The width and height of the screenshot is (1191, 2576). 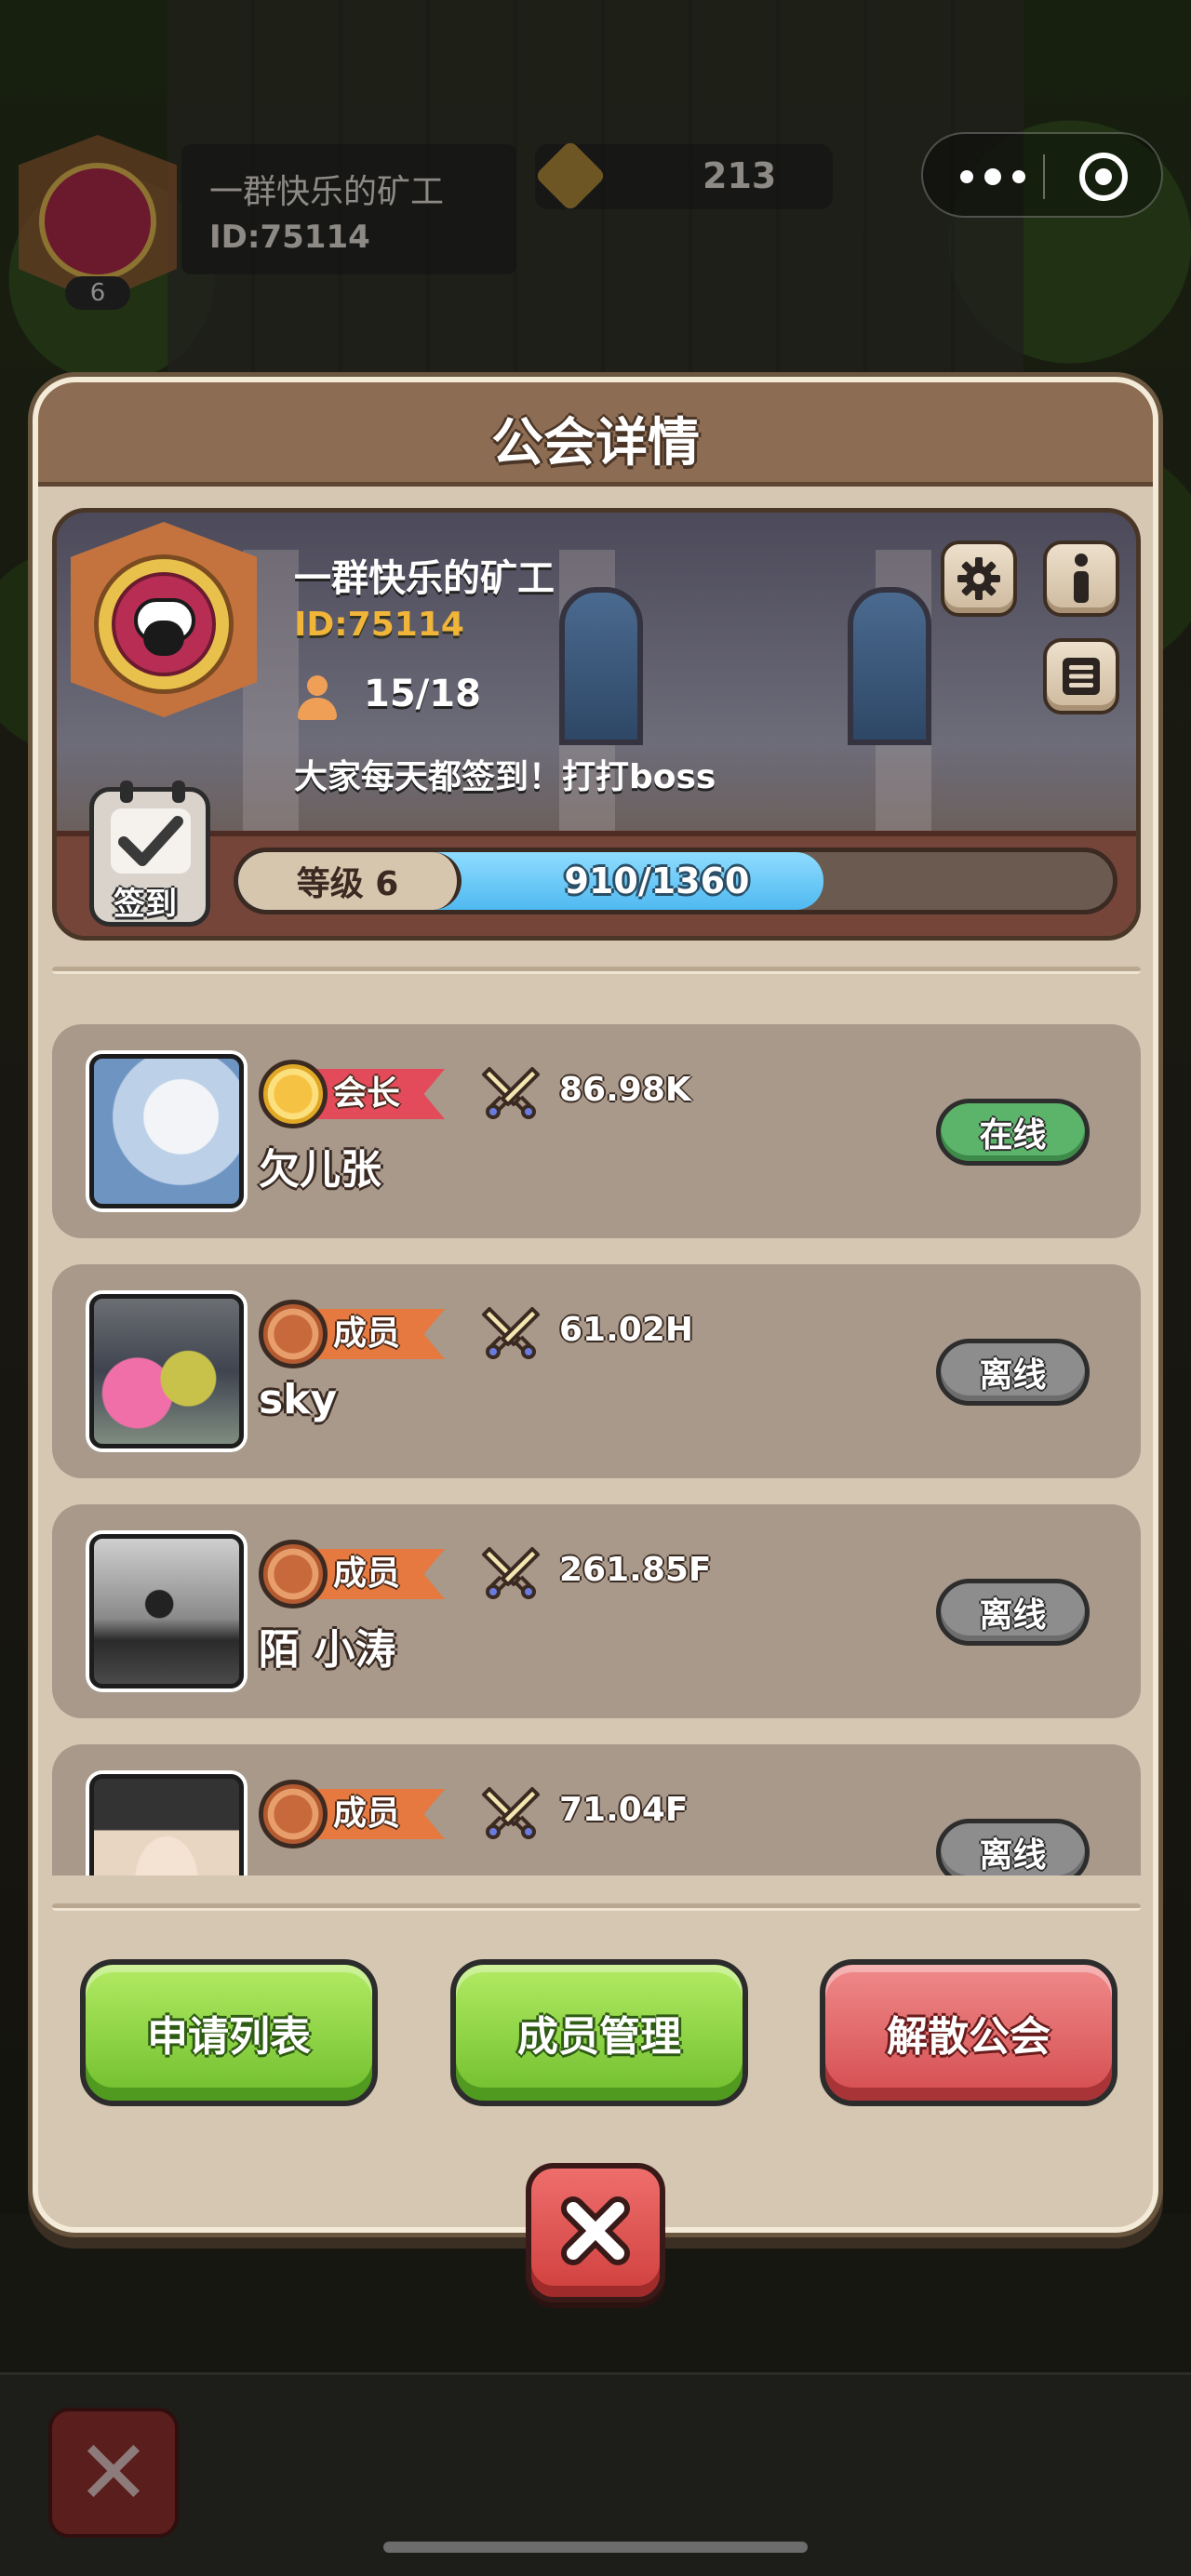 I want to click on power-value: 71.04F, so click(x=624, y=1810).